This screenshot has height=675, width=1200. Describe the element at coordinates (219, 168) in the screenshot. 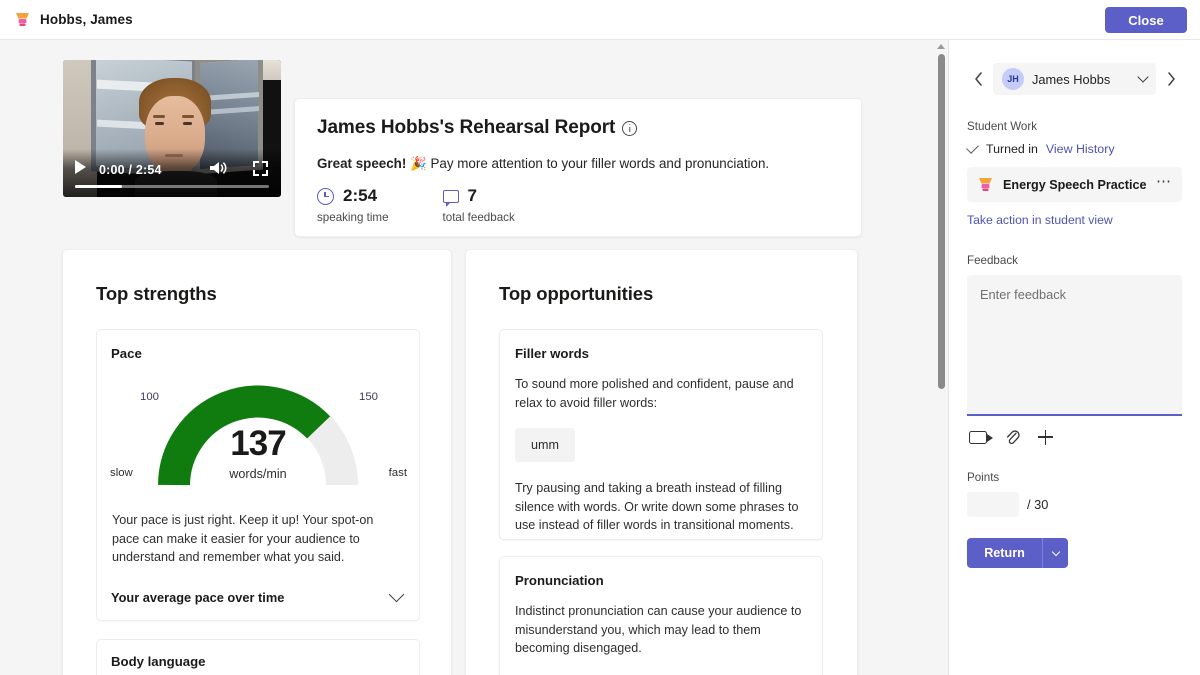

I see `volume-icon` at that location.